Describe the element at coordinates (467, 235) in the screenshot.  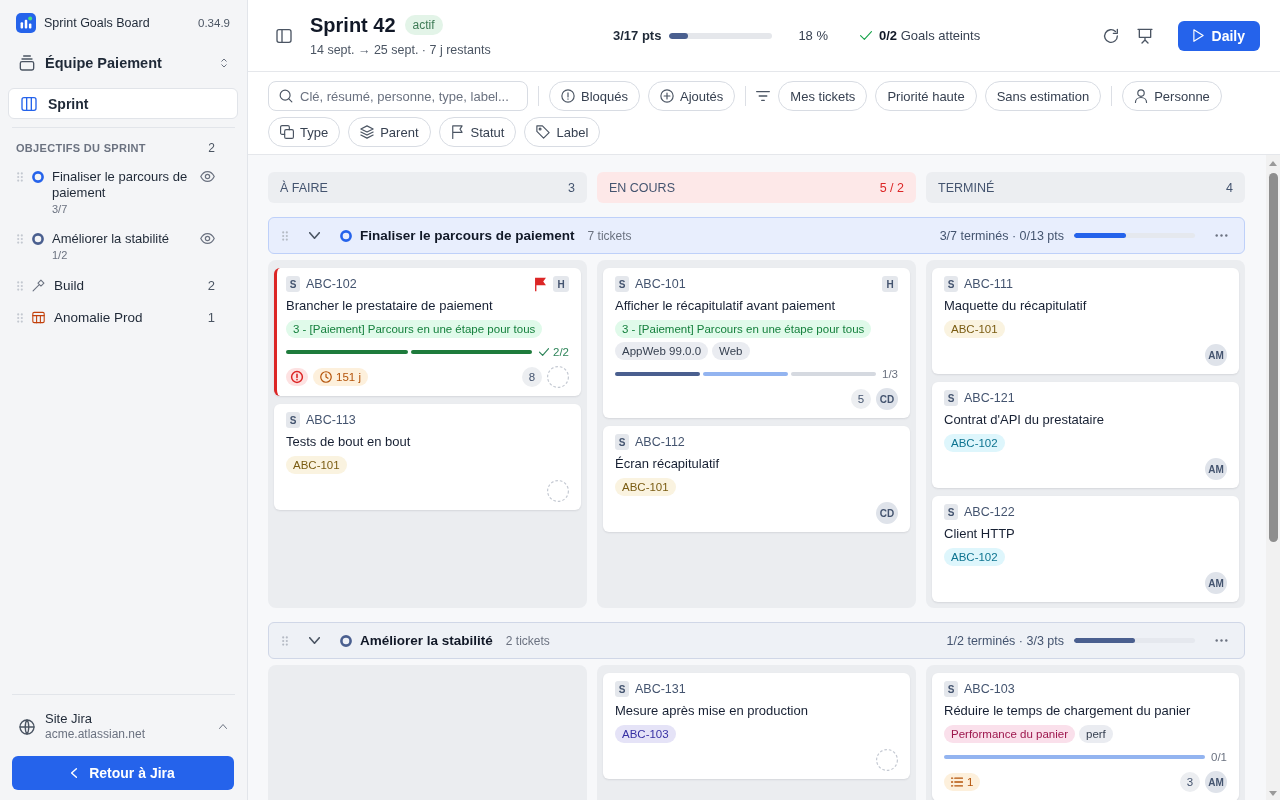
I see `swimlane-title: Finaliser le parcours de paiement` at that location.